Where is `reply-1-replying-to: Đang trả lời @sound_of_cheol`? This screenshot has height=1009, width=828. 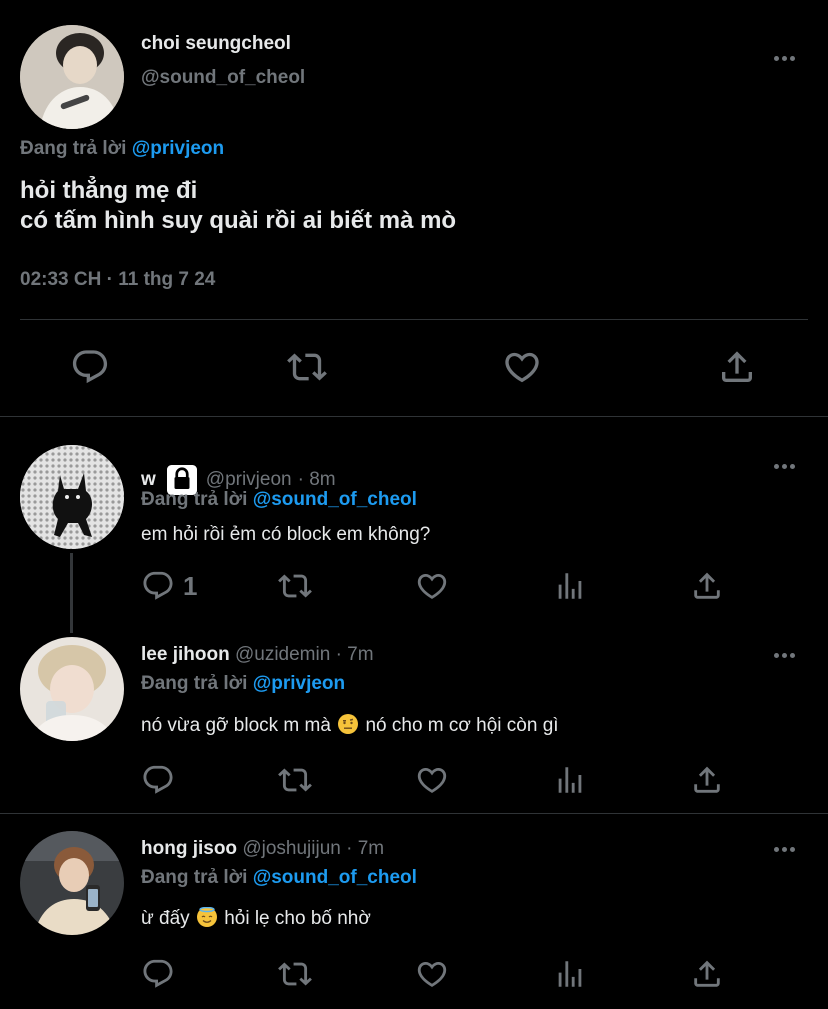 reply-1-replying-to: Đang trả lời @sound_of_cheol is located at coordinates (279, 500).